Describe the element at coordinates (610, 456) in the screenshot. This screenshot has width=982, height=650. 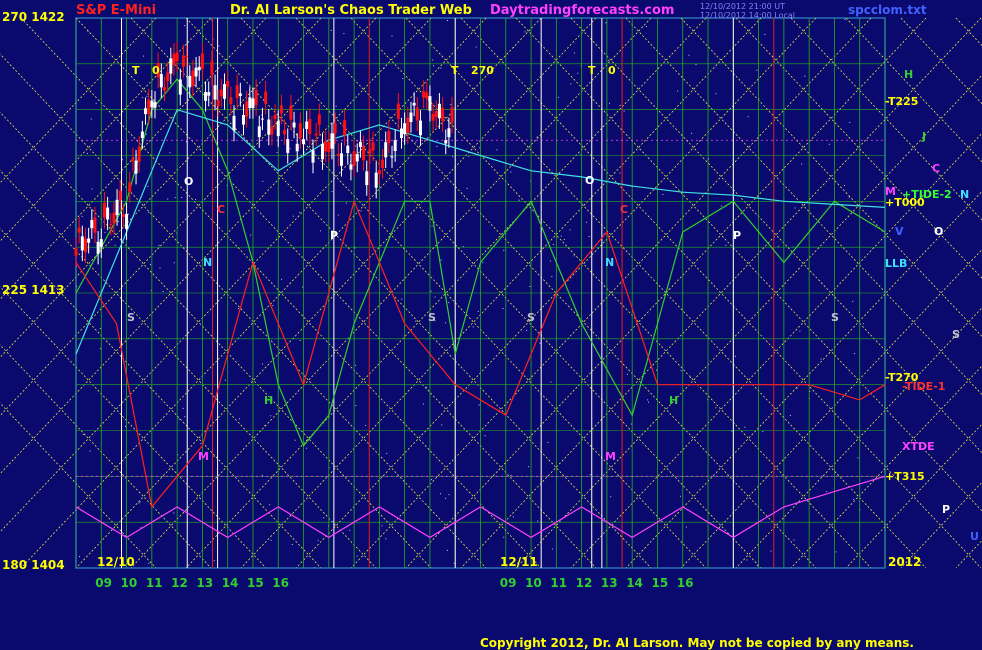
I see `chart-marker: M` at that location.